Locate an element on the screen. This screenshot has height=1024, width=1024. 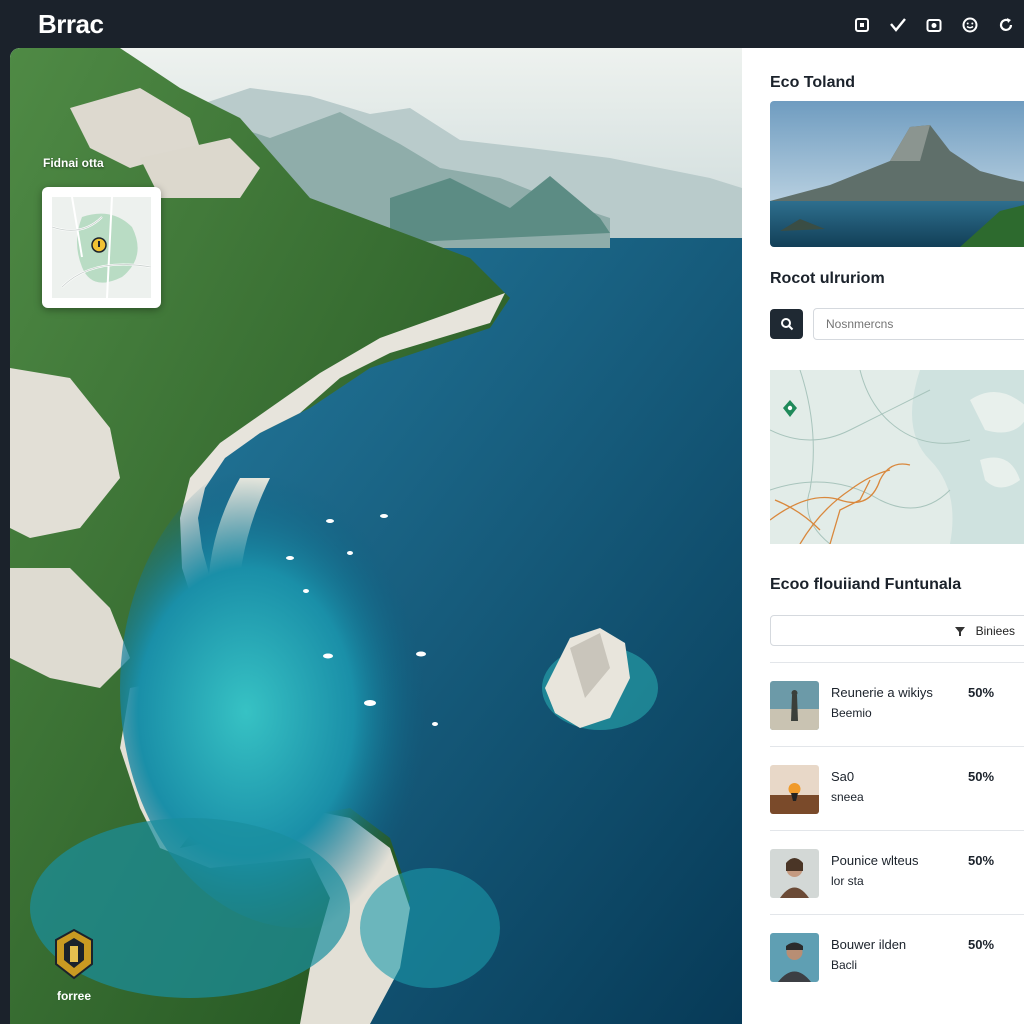
mini-map-label: Fidnai otta is located at coordinates (73, 163).